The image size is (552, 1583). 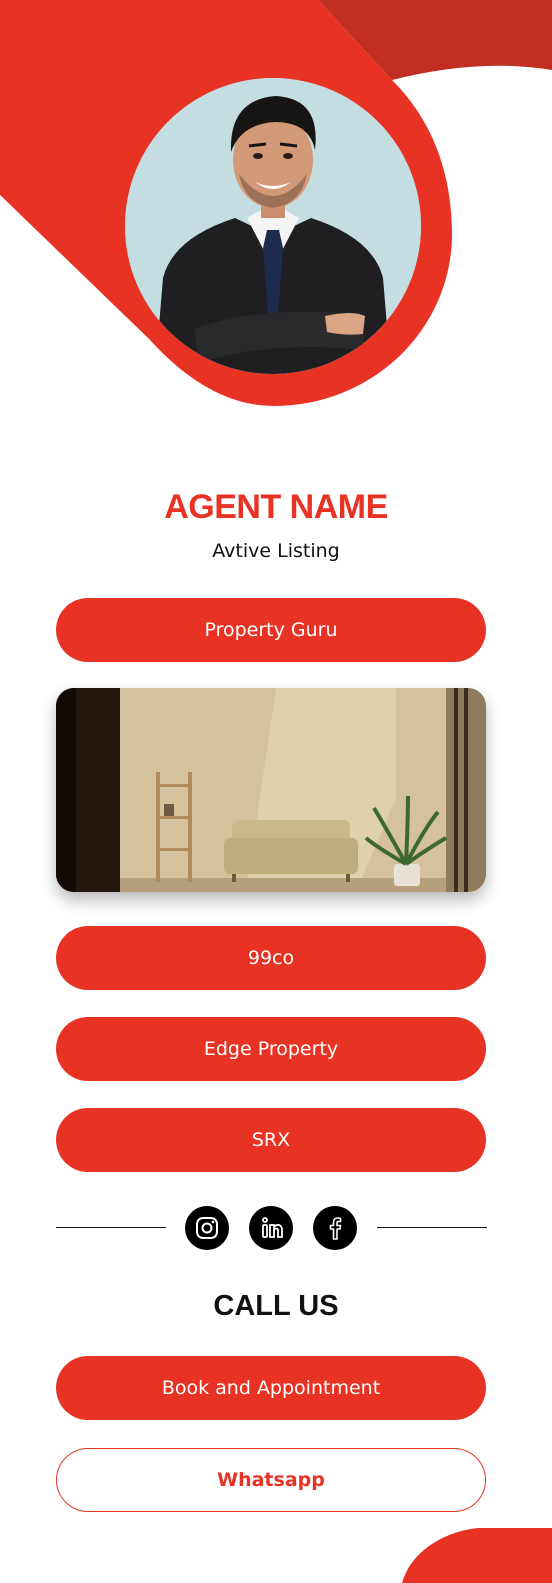 What do you see at coordinates (271, 1049) in the screenshot?
I see `edge-property-button: Edge Property` at bounding box center [271, 1049].